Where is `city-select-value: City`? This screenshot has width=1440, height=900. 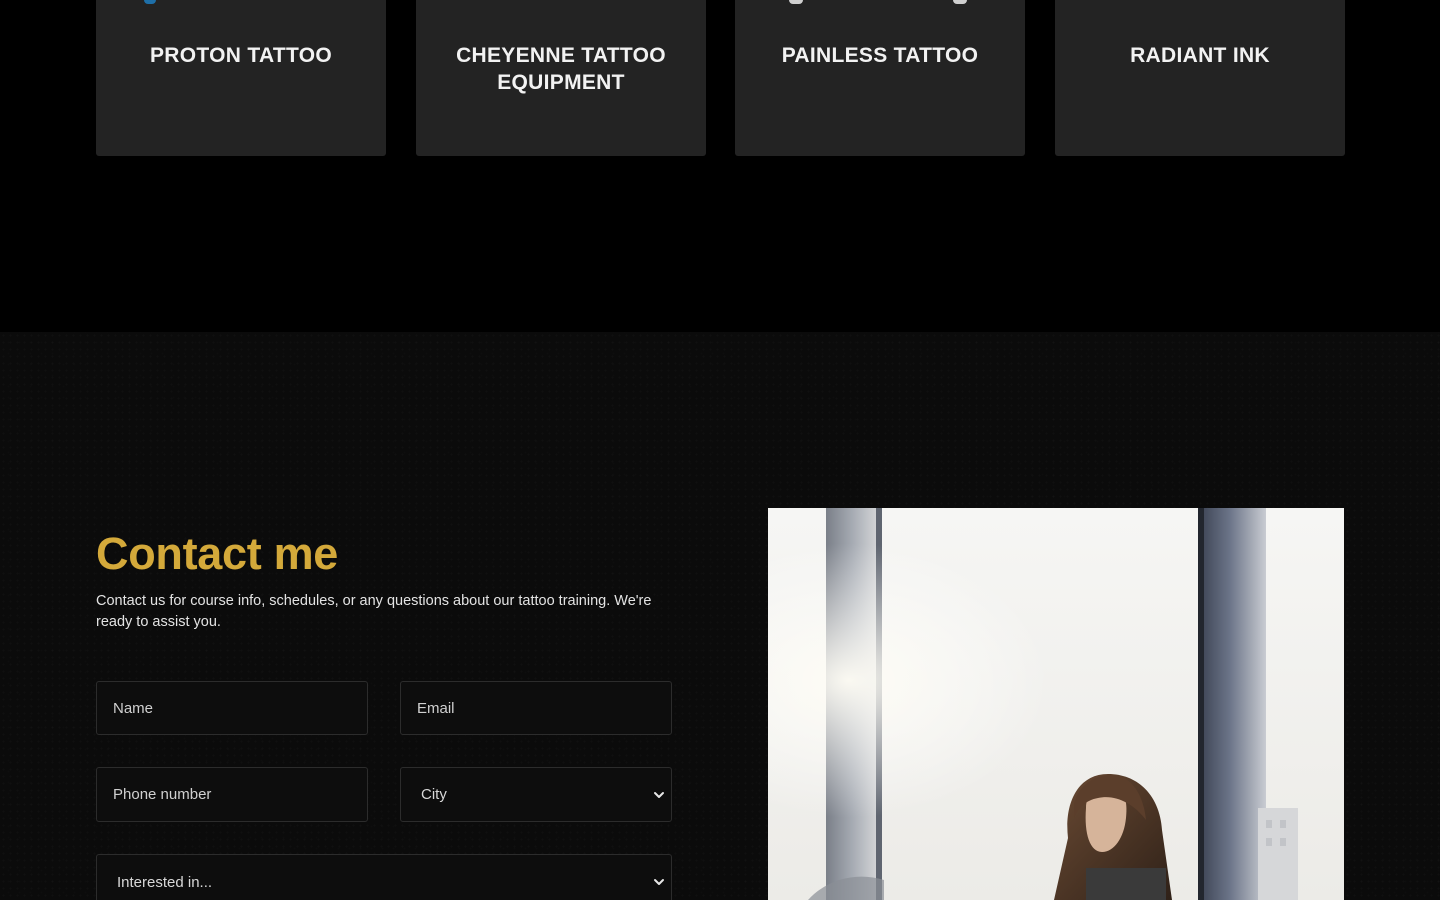
city-select-value: City is located at coordinates (434, 794).